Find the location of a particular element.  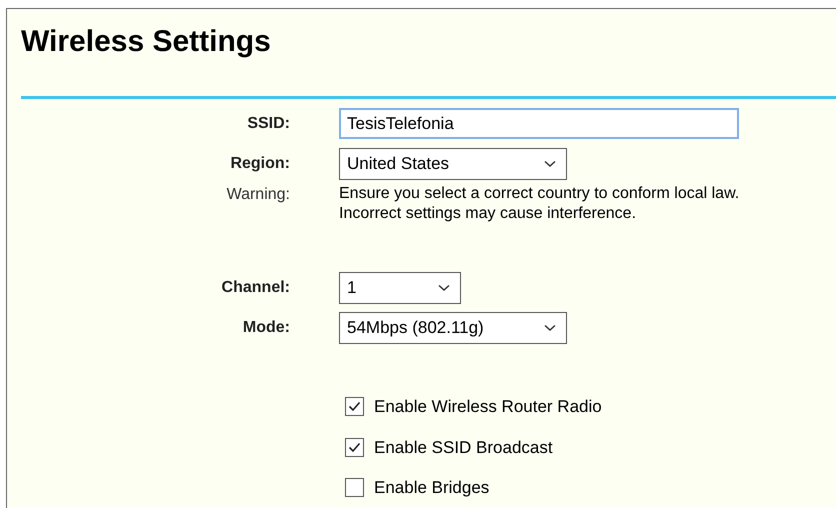

checkbox-label: Enable Bridges is located at coordinates (432, 488).